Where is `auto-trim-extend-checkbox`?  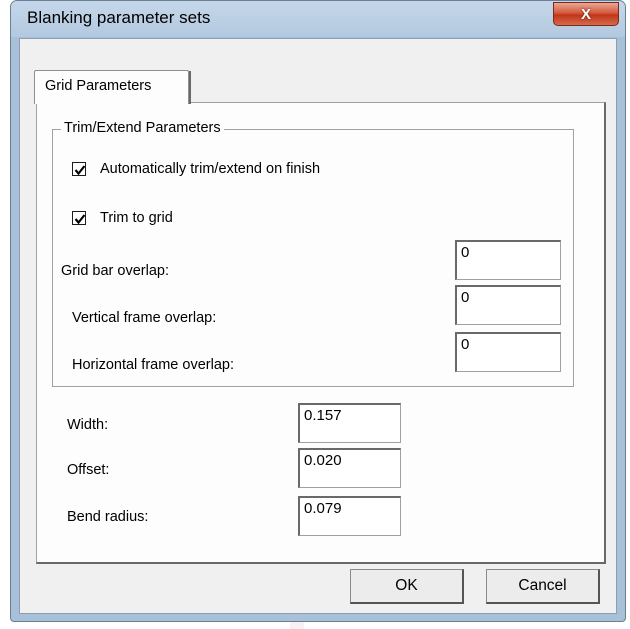 auto-trim-extend-checkbox is located at coordinates (79, 169).